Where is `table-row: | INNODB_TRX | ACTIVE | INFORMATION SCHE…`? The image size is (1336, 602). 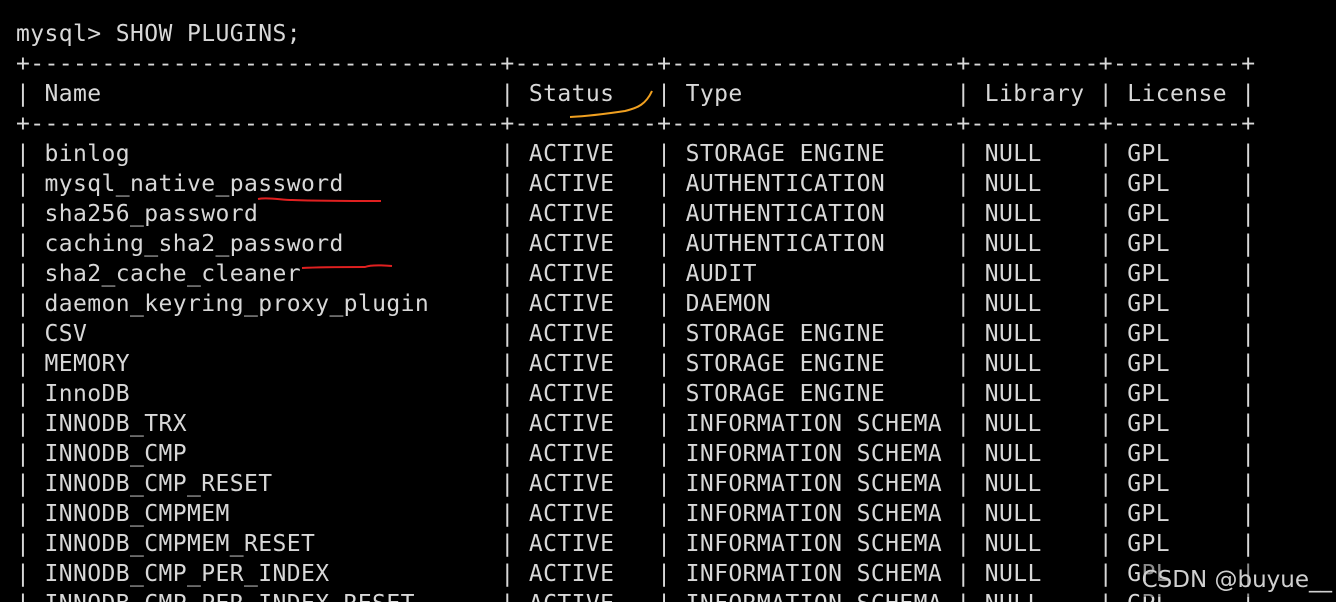 table-row: | INNODB_TRX | ACTIVE | INFORMATION SCHE… is located at coordinates (636, 424).